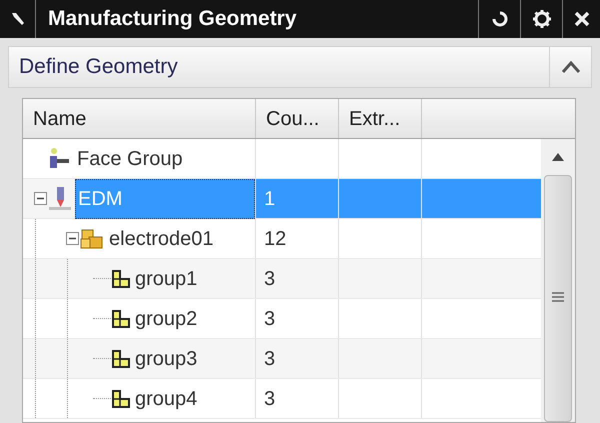  I want to click on scroll-up-icon, so click(558, 157).